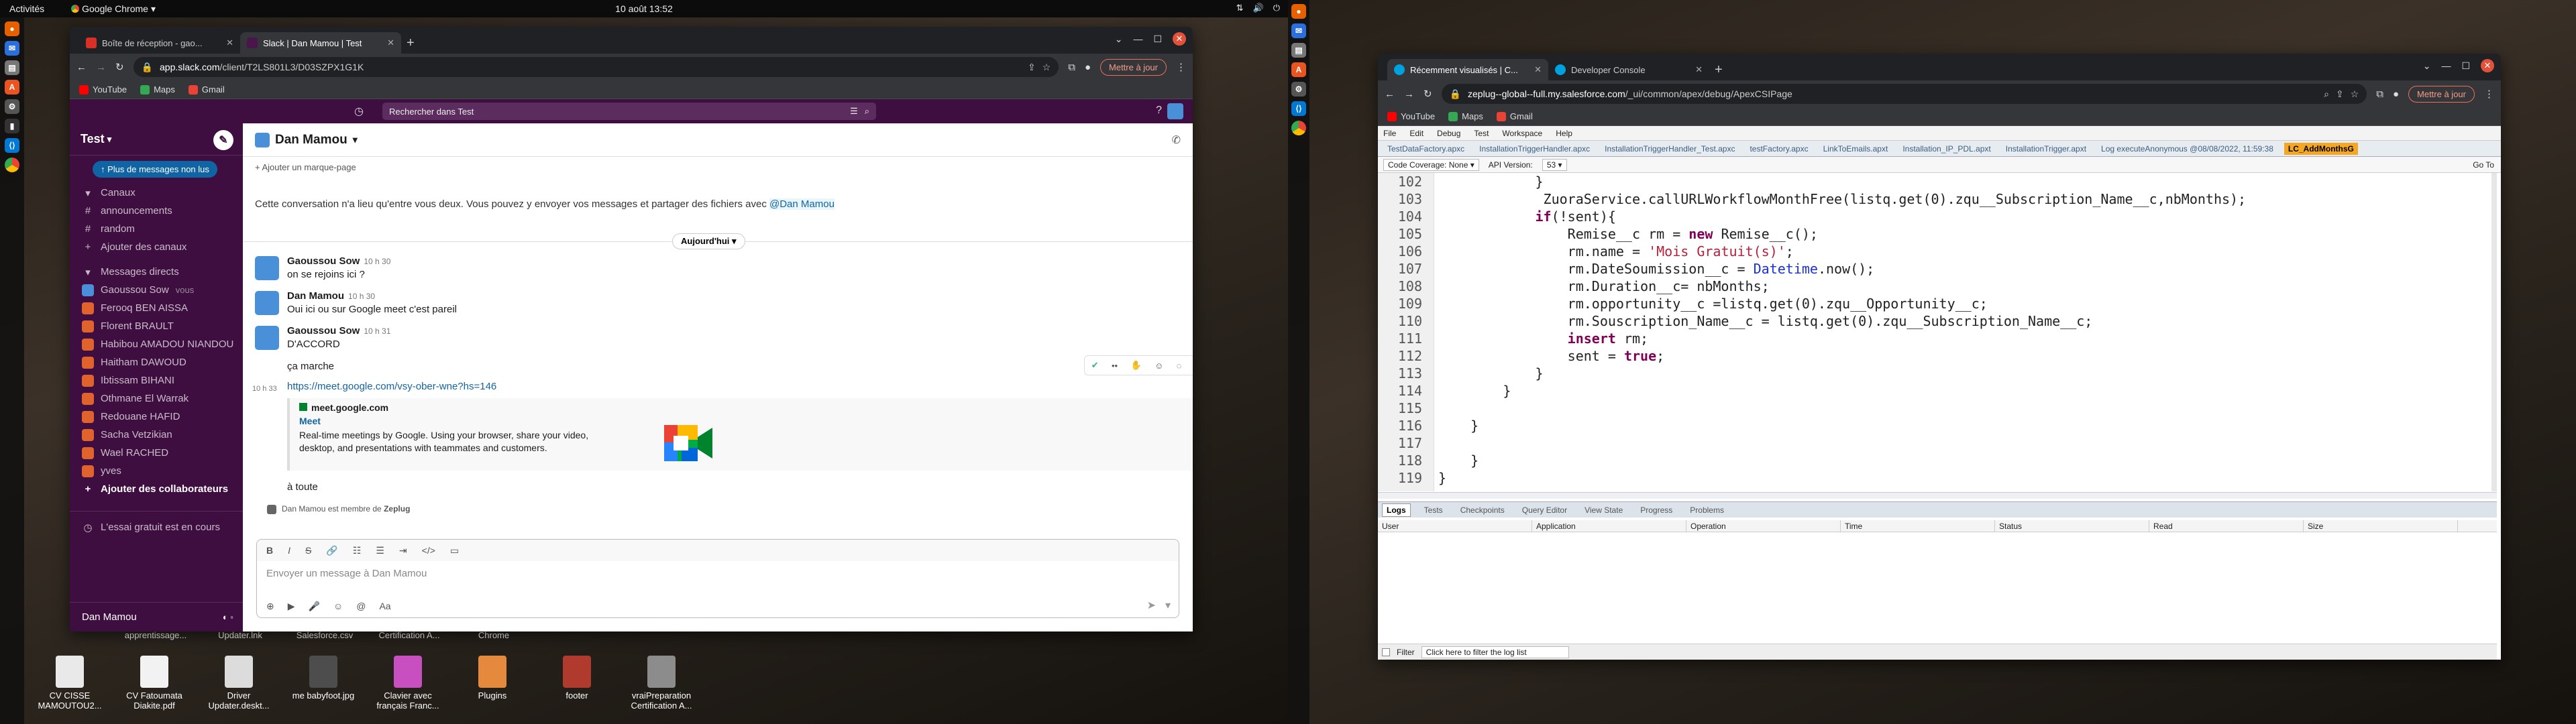 This screenshot has height=724, width=2576. Describe the element at coordinates (1946, 149) in the screenshot. I see `file-tab: Installation_IP_PDL.apxt` at that location.